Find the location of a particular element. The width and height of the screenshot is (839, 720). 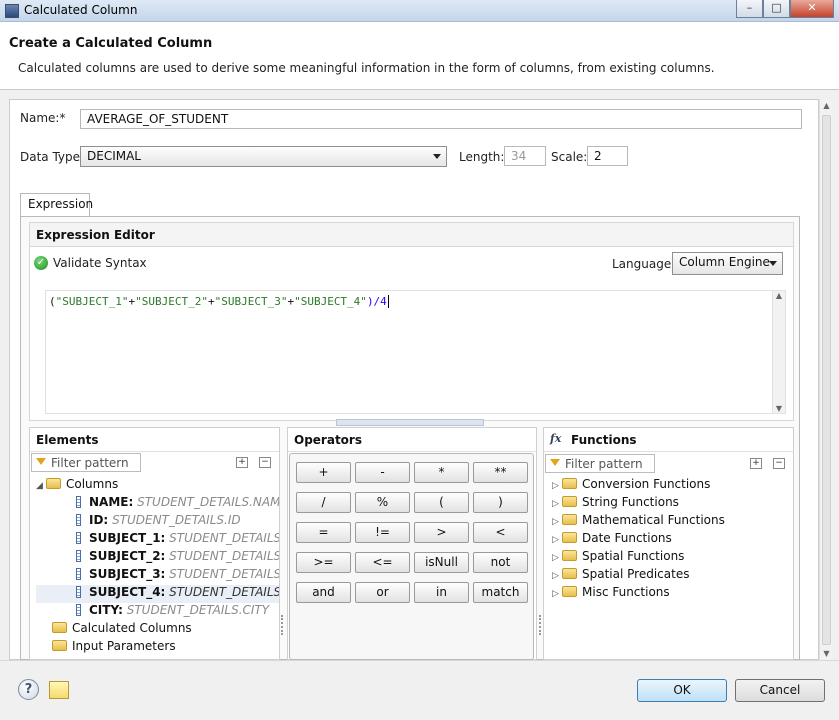

operator-modulo-button: % is located at coordinates (382, 502).